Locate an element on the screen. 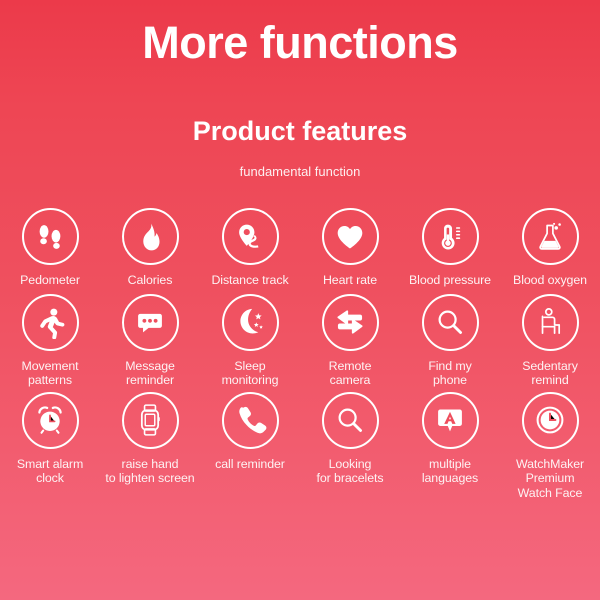  feature-item-find-my-phone: Find my phone is located at coordinates (450, 340).